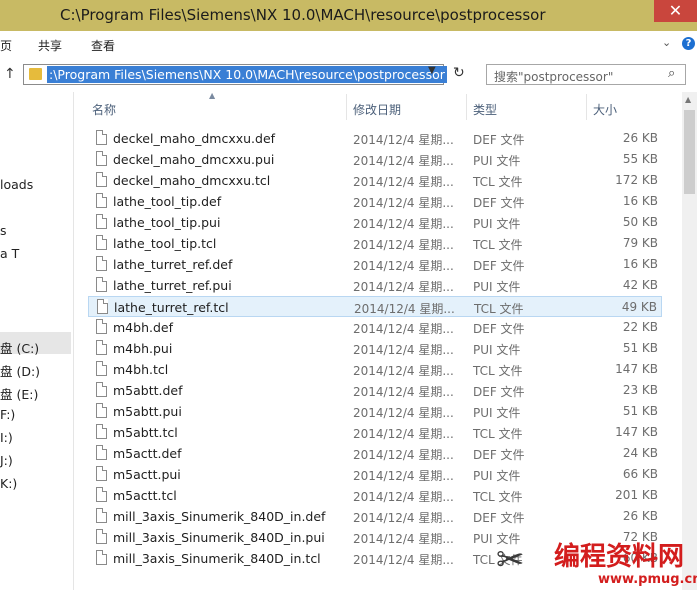 The width and height of the screenshot is (697, 590). What do you see at coordinates (194, 138) in the screenshot?
I see `file-name: deckel_maho_dmcxxu.def` at bounding box center [194, 138].